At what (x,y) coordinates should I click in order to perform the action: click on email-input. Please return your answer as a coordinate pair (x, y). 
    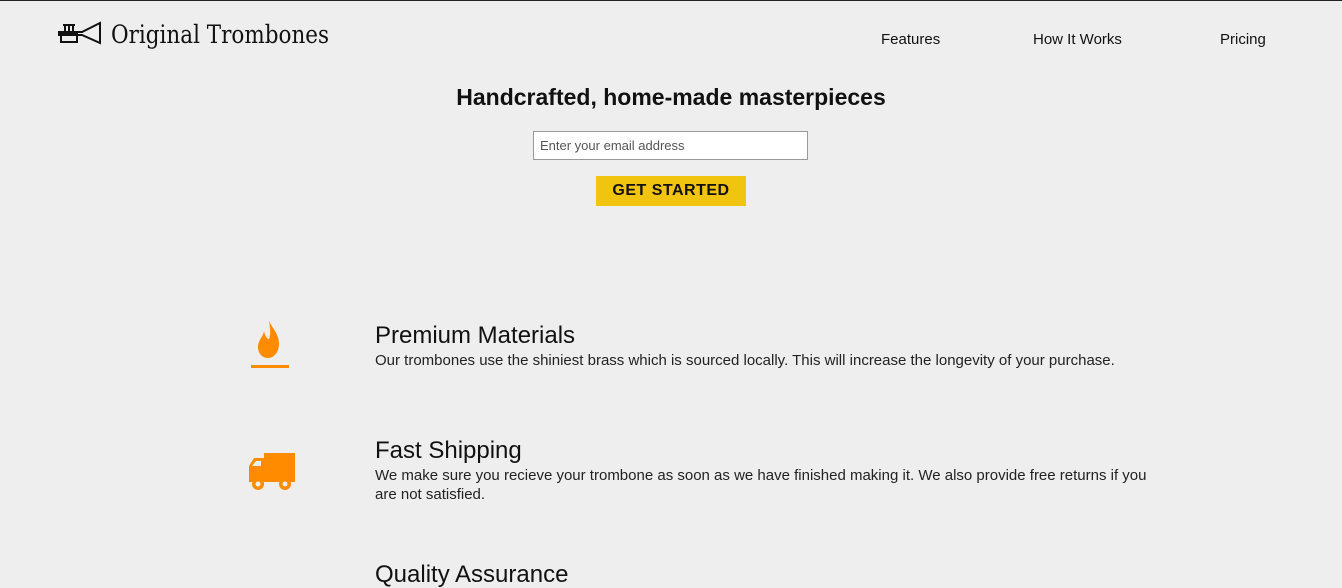
    Looking at the image, I should click on (670, 145).